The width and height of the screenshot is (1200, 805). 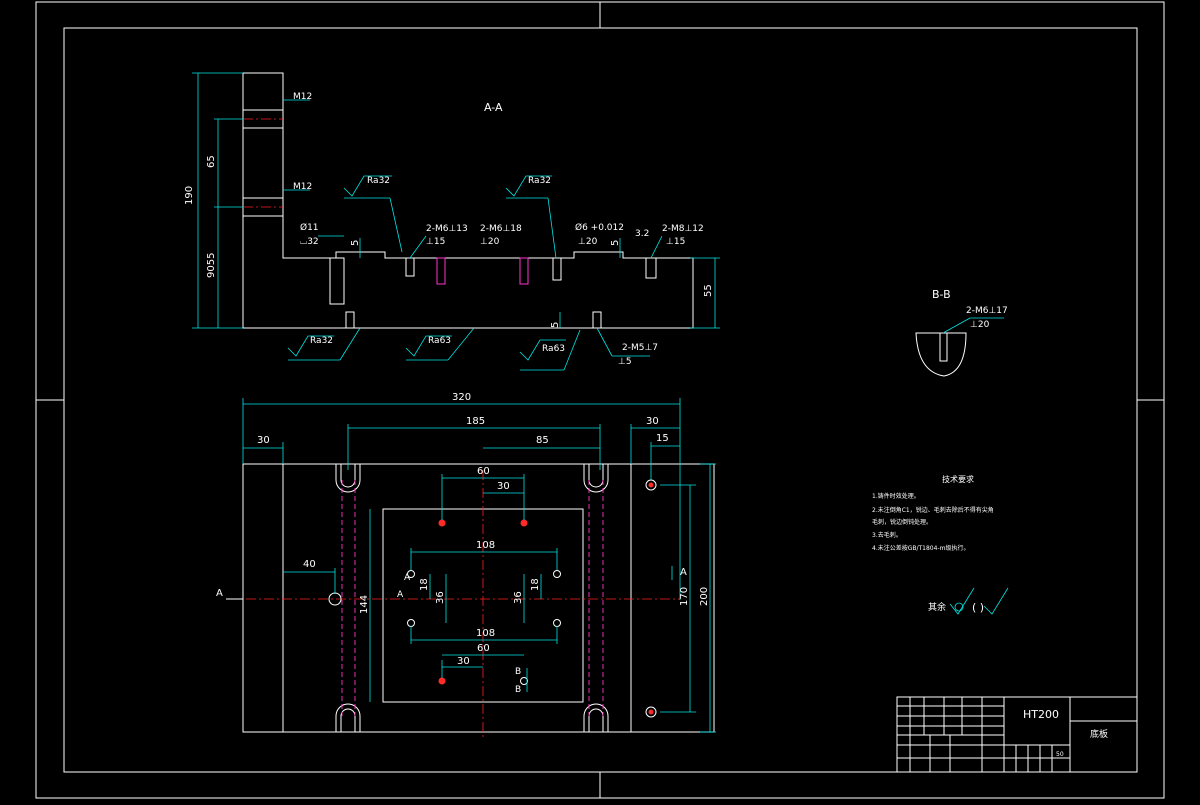 I want to click on tech-req-title: 技术要求, so click(x=958, y=479).